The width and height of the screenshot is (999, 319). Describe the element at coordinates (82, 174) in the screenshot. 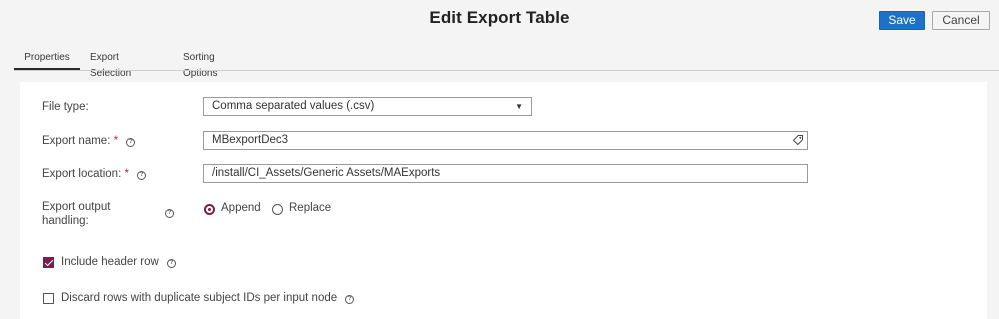

I see `export-location-label-text: Export location:` at that location.